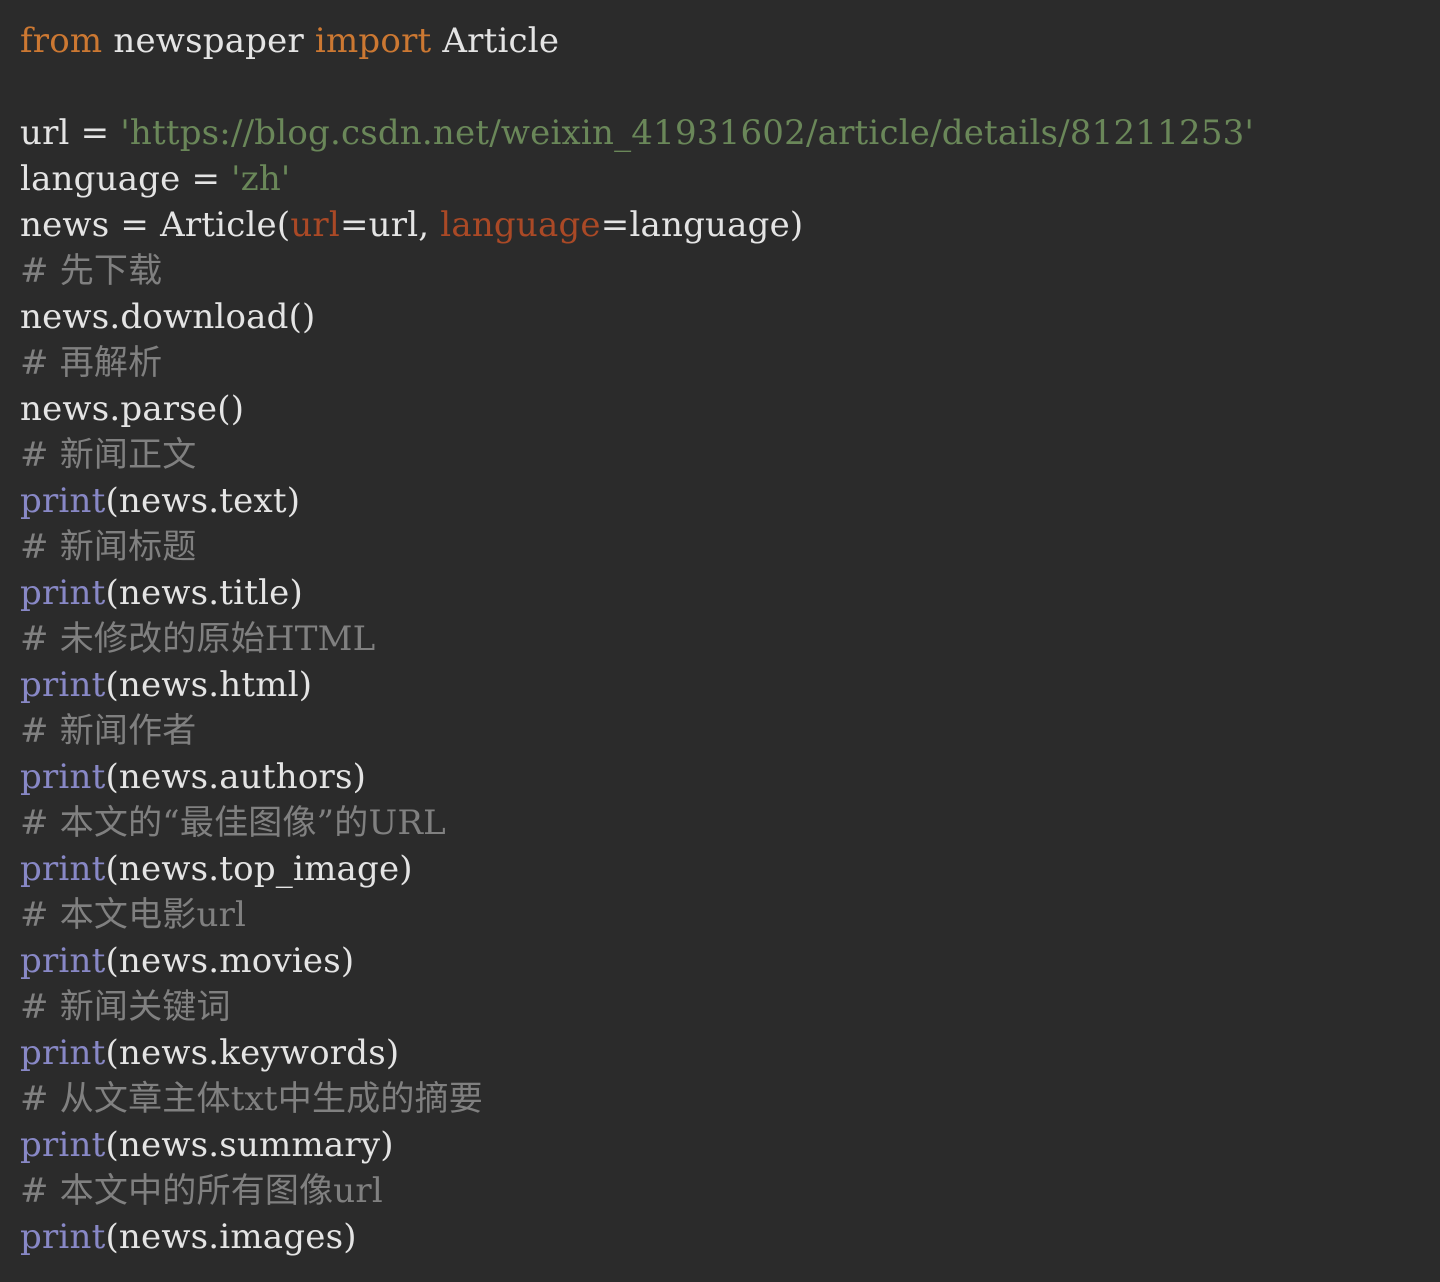  What do you see at coordinates (730, 1099) in the screenshot?
I see `code-line: # 从文章主体txt中生成的摘要` at bounding box center [730, 1099].